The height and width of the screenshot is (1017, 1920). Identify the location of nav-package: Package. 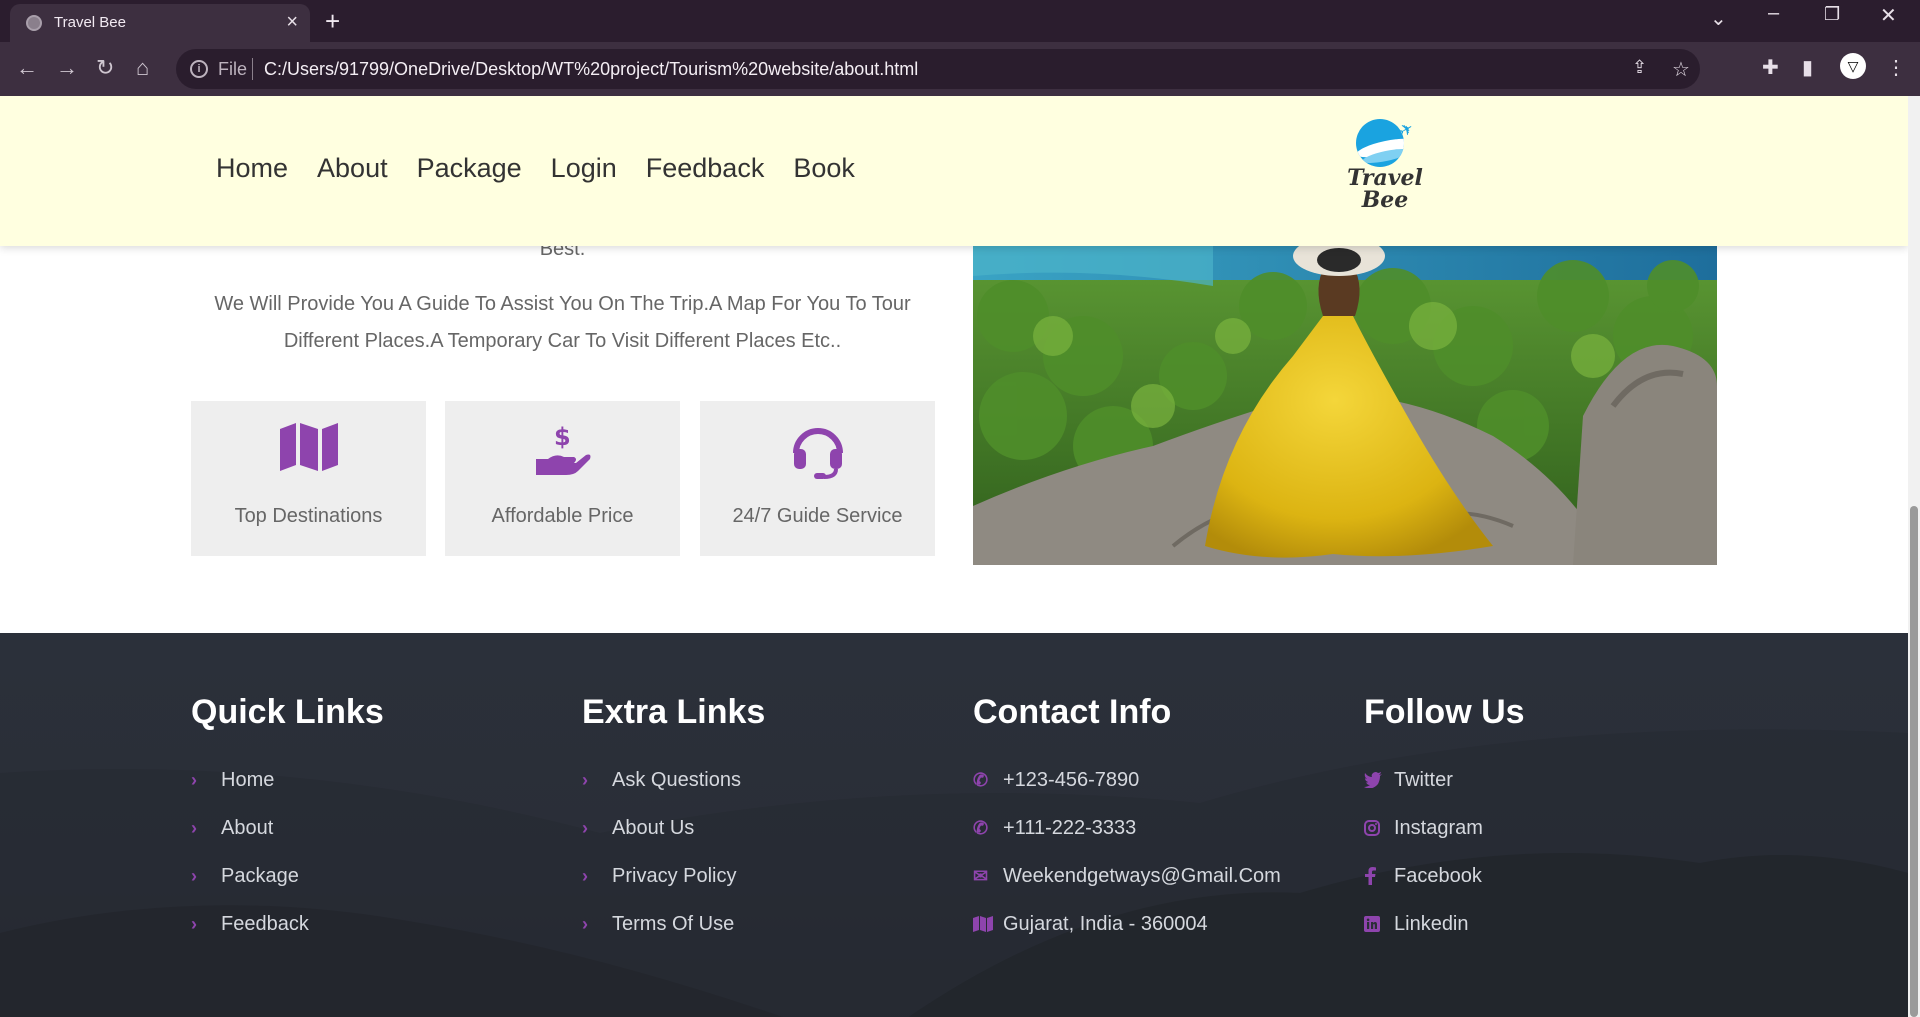
(469, 168).